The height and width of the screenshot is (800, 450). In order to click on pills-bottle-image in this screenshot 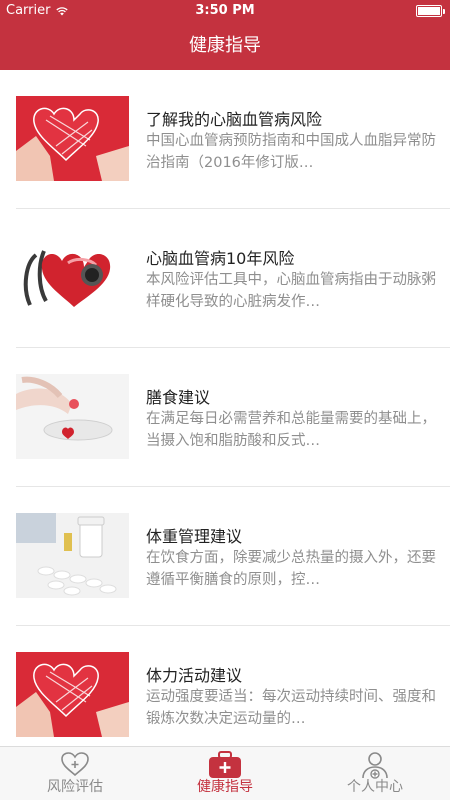, I will do `click(72, 555)`.